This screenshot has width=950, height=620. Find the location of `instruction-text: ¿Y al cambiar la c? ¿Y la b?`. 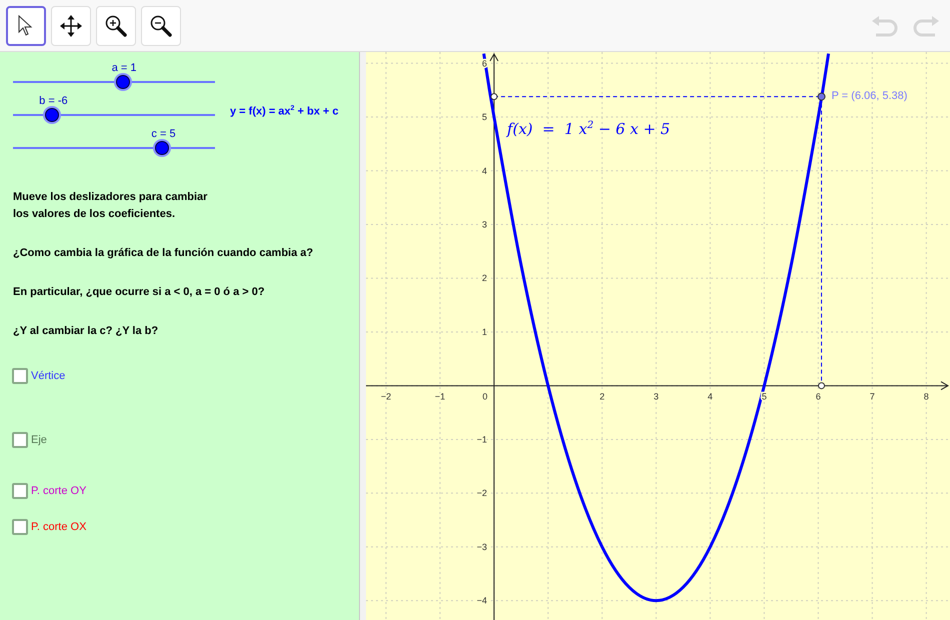

instruction-text: ¿Y al cambiar la c? ¿Y la b? is located at coordinates (86, 331).